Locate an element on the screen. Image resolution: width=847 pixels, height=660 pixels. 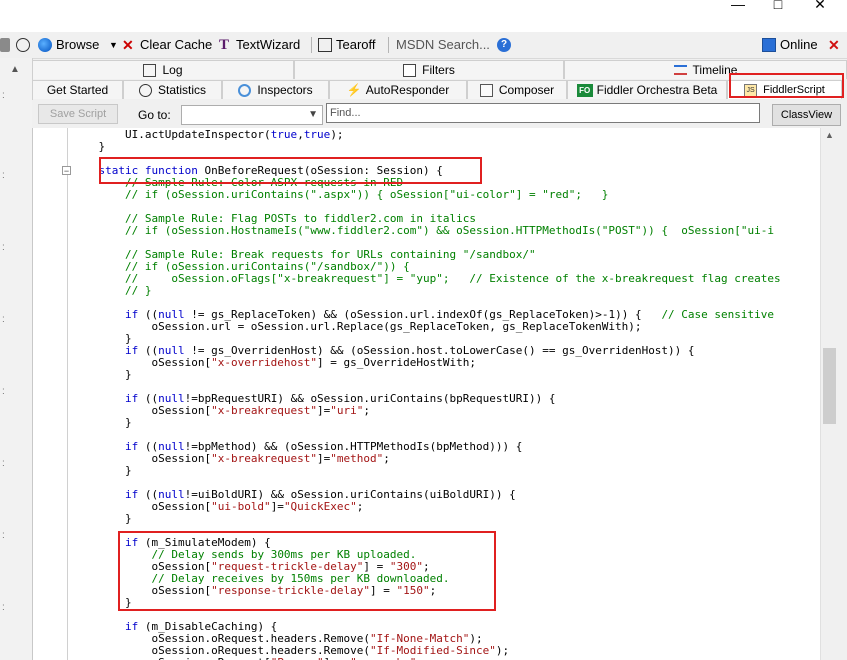
script-toolbar: Save Script Go to: ▼ Find... ClassView is located at coordinates (439, 114).